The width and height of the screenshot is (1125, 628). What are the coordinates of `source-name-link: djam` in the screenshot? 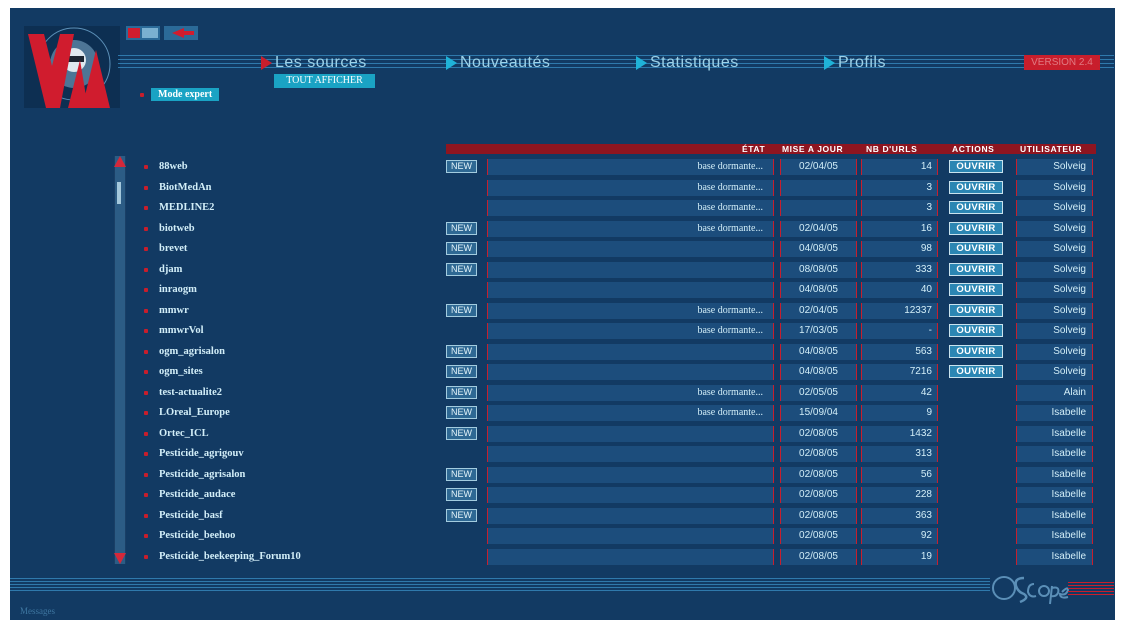 It's located at (170, 269).